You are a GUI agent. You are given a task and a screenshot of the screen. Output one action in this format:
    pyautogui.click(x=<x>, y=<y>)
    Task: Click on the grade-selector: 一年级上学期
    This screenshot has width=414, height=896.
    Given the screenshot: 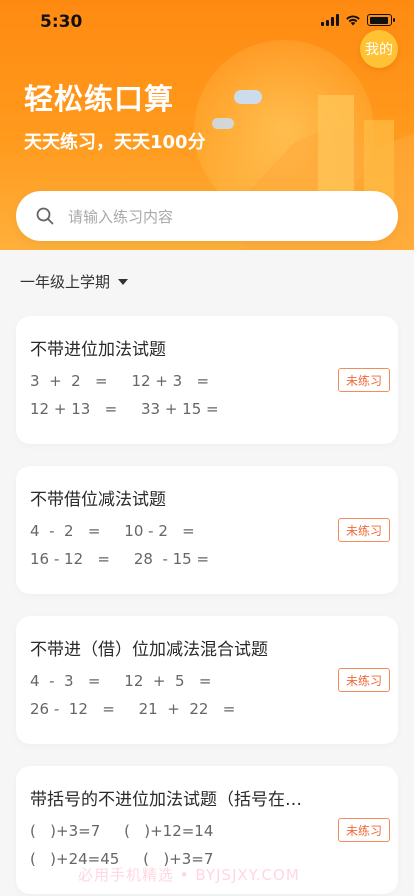 What is the action you would take?
    pyautogui.click(x=74, y=281)
    